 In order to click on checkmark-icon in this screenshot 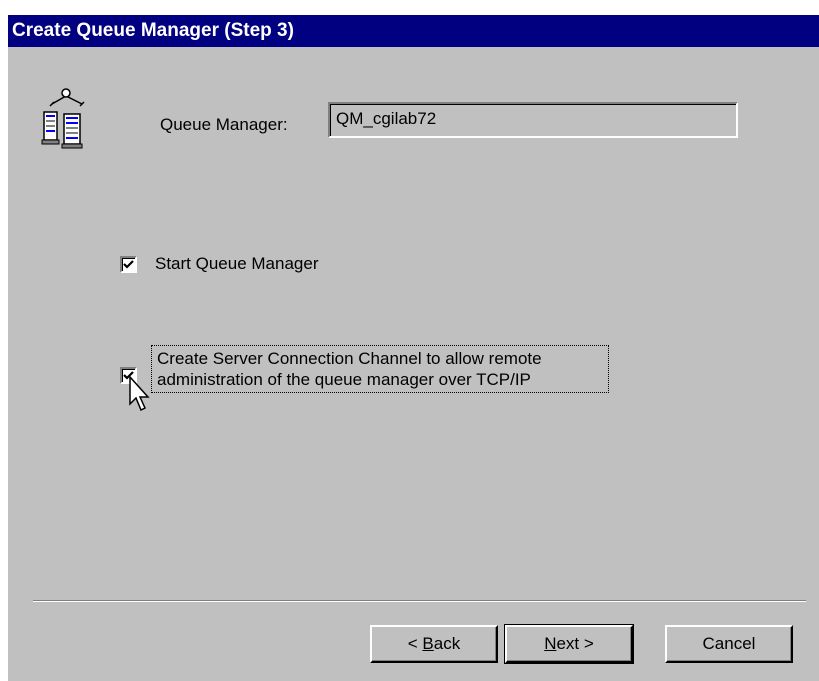, I will do `click(128, 264)`.